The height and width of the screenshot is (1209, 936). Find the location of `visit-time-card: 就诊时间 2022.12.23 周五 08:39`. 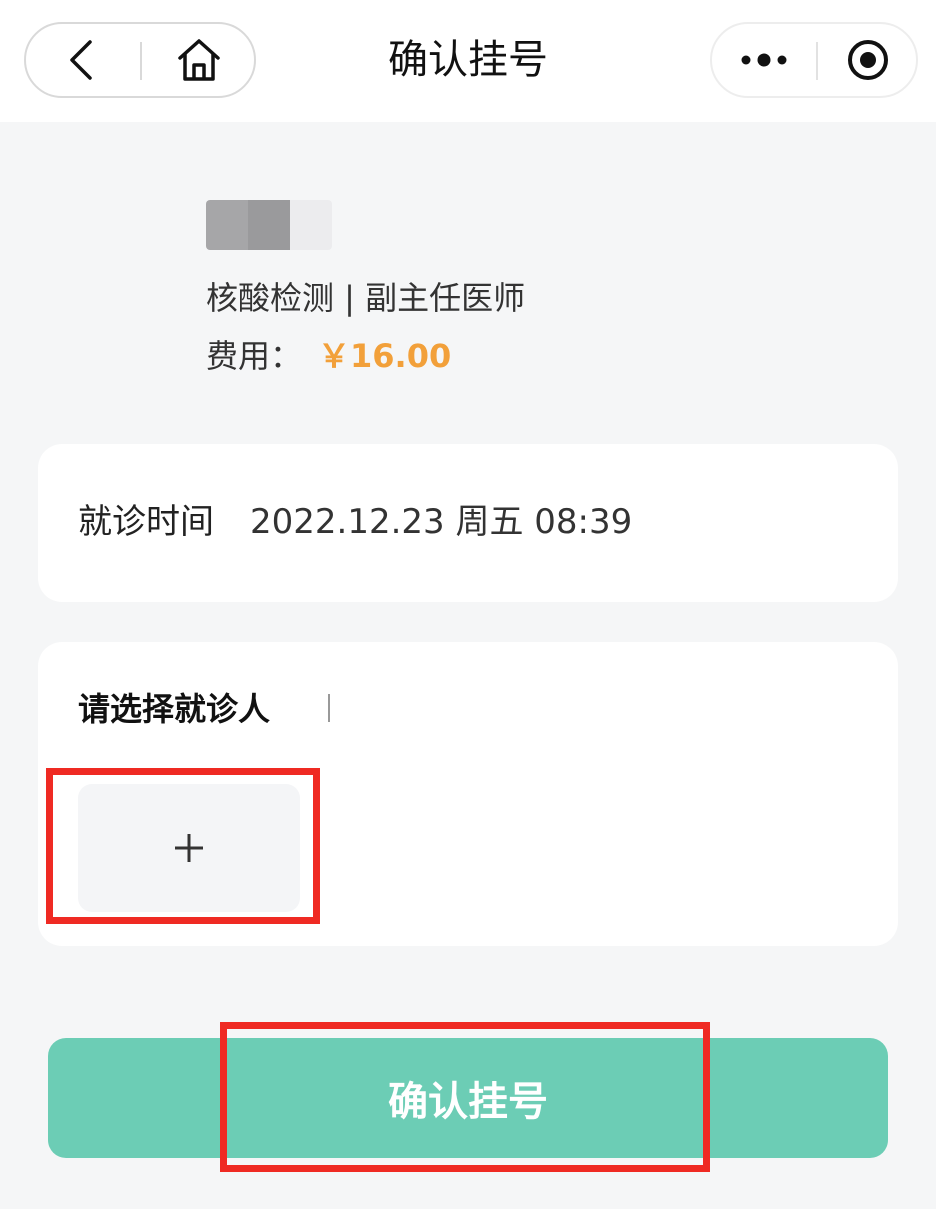

visit-time-card: 就诊时间 2022.12.23 周五 08:39 is located at coordinates (468, 523).